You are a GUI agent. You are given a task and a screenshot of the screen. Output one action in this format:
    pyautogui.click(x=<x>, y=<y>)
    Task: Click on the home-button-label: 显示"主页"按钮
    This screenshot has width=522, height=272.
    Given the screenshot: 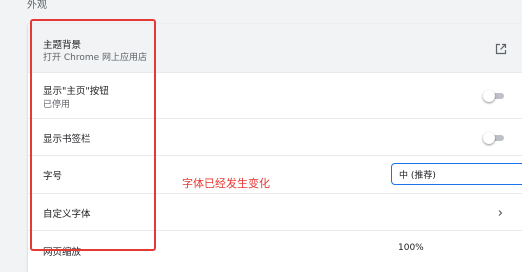 What is the action you would take?
    pyautogui.click(x=76, y=91)
    